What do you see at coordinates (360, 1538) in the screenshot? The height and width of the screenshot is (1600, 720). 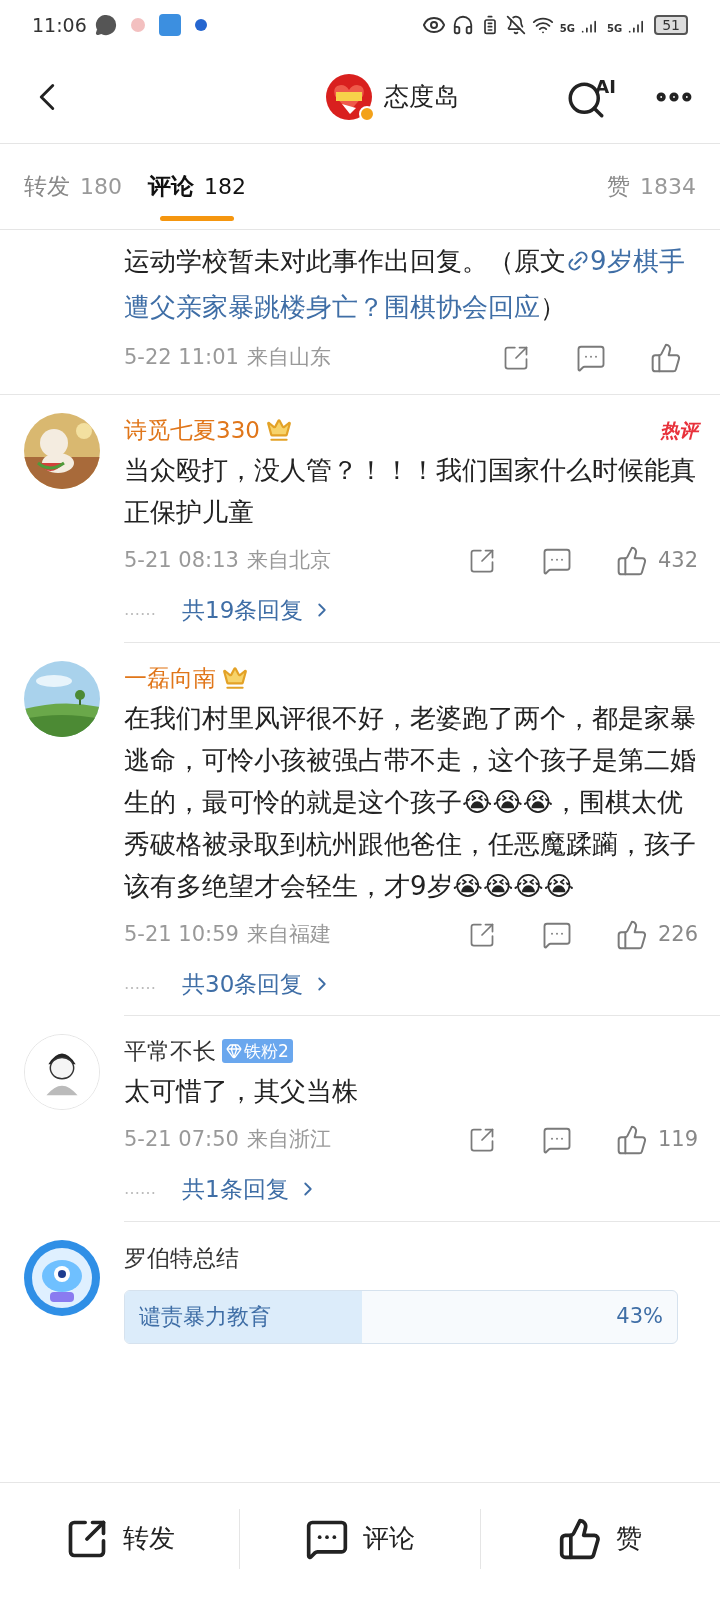 I see `comment-button: 评论` at bounding box center [360, 1538].